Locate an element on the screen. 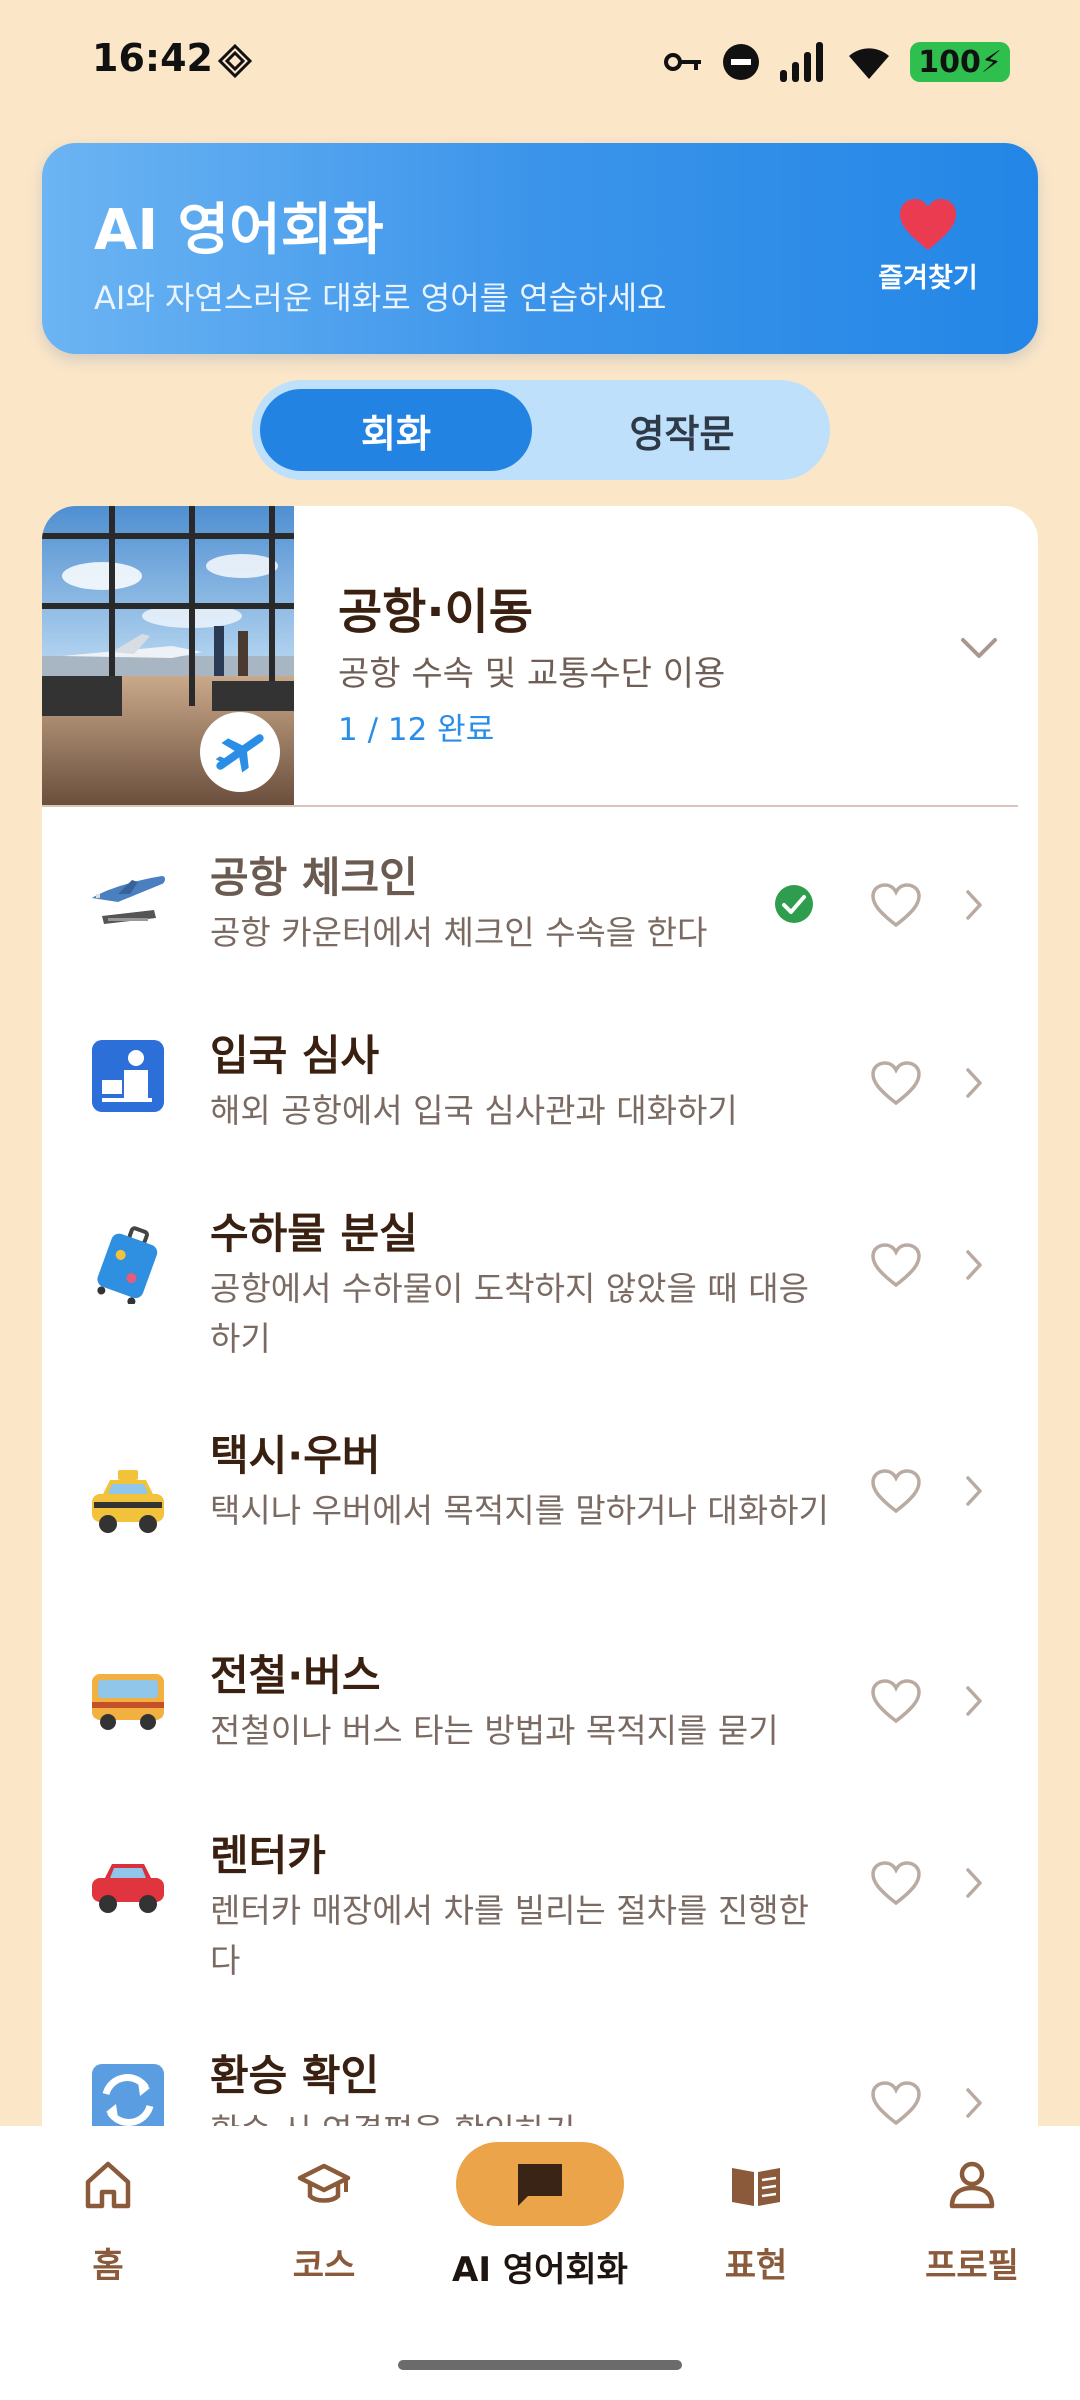  bus-icon is located at coordinates (128, 1702).